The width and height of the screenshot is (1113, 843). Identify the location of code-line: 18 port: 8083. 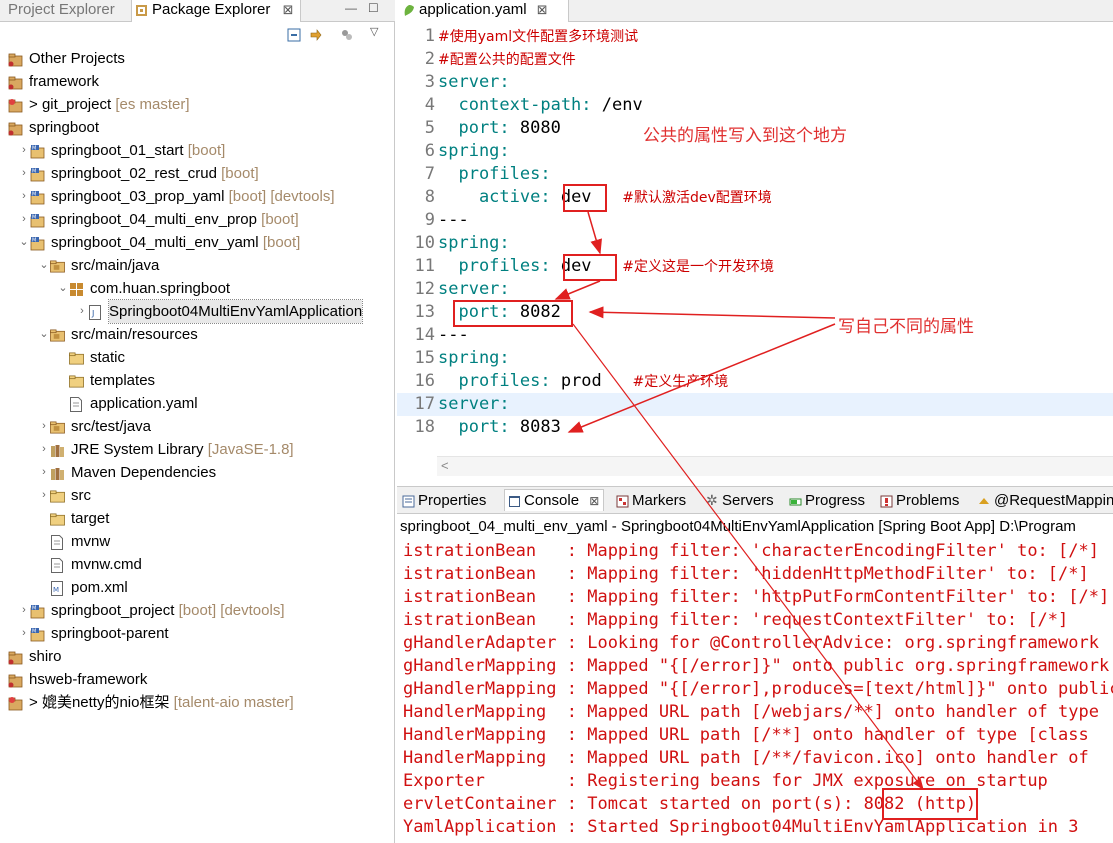
(755, 427).